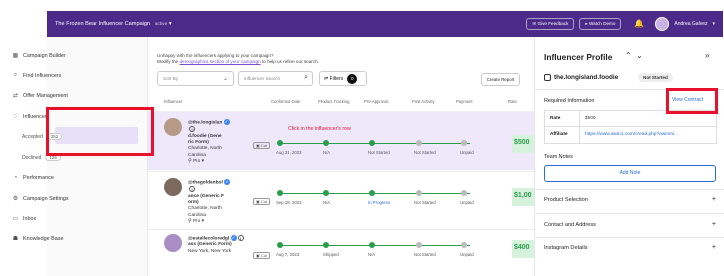 The height and width of the screenshot is (276, 724). What do you see at coordinates (352, 78) in the screenshot?
I see `filters-count: 0` at bounding box center [352, 78].